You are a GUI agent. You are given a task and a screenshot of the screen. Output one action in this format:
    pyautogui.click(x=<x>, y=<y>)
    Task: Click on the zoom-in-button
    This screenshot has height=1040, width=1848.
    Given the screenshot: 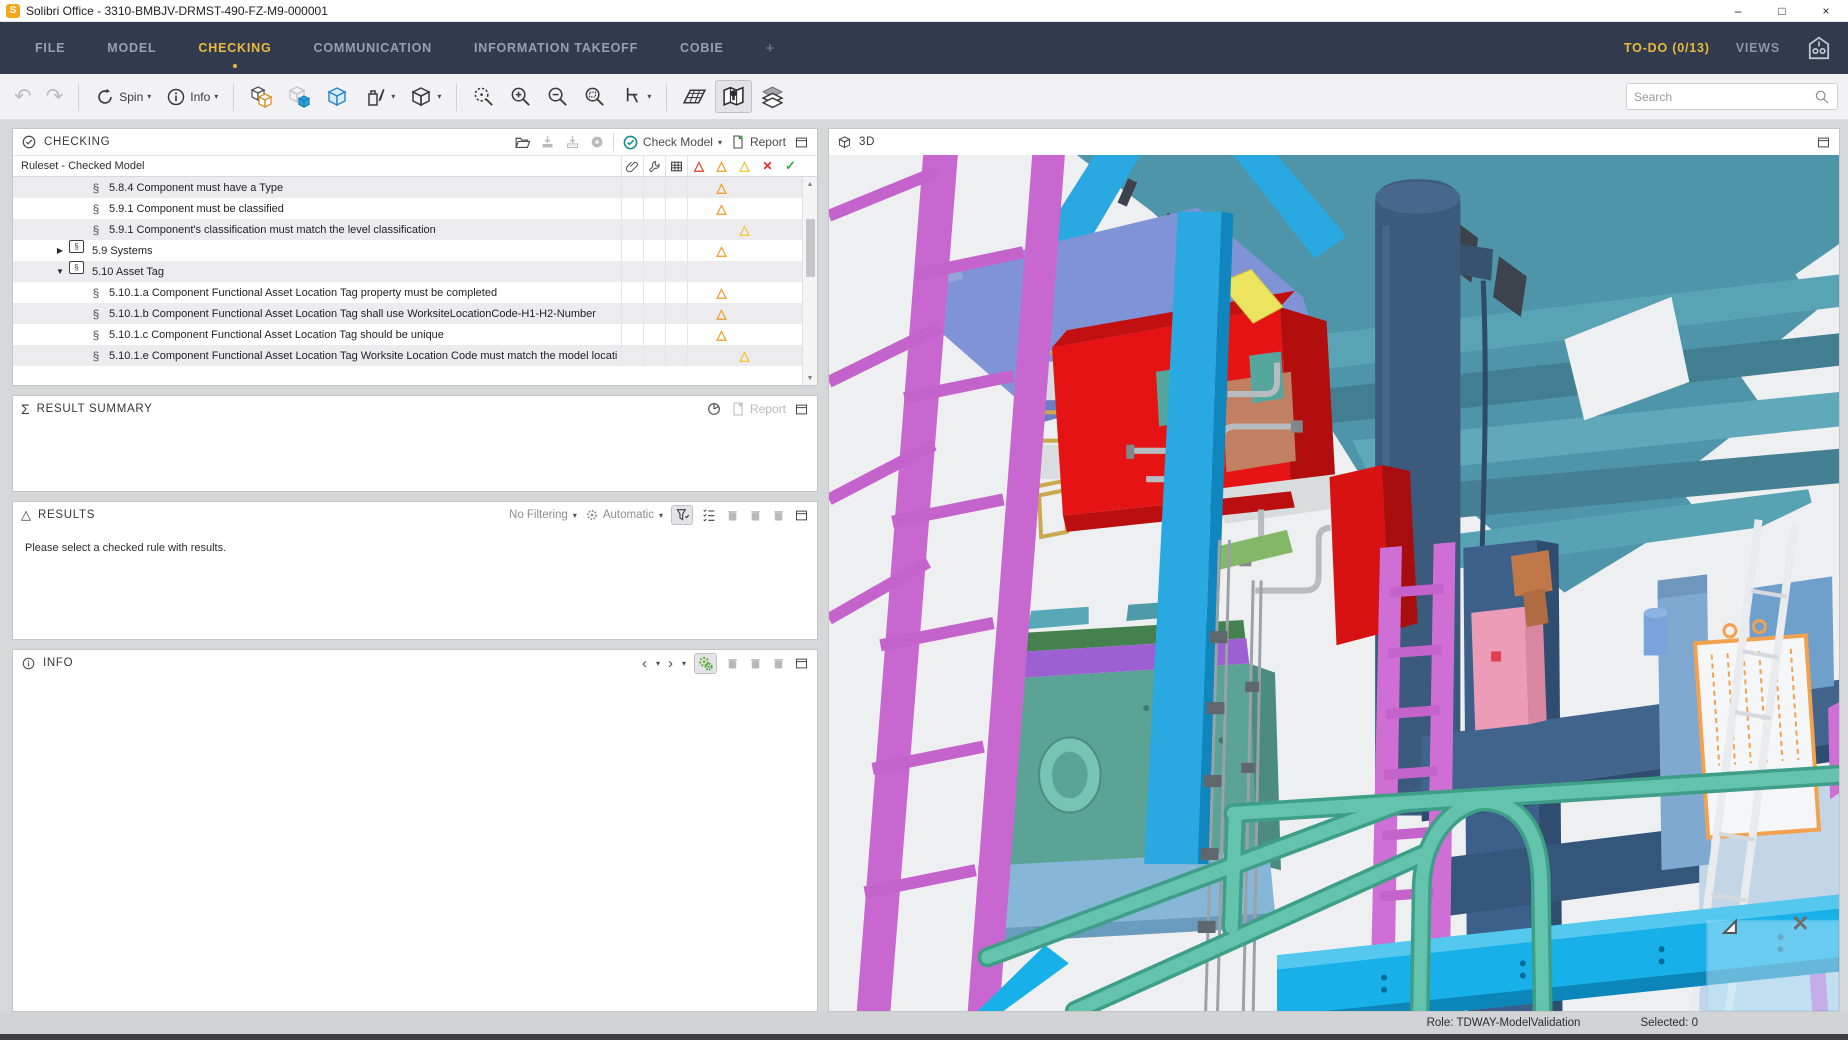 What is the action you would take?
    pyautogui.click(x=520, y=96)
    